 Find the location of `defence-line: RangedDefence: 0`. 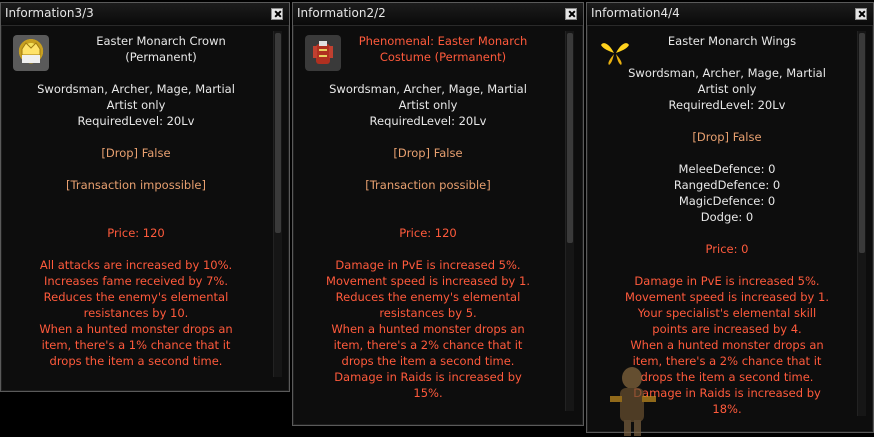

defence-line: RangedDefence: 0 is located at coordinates (727, 185).